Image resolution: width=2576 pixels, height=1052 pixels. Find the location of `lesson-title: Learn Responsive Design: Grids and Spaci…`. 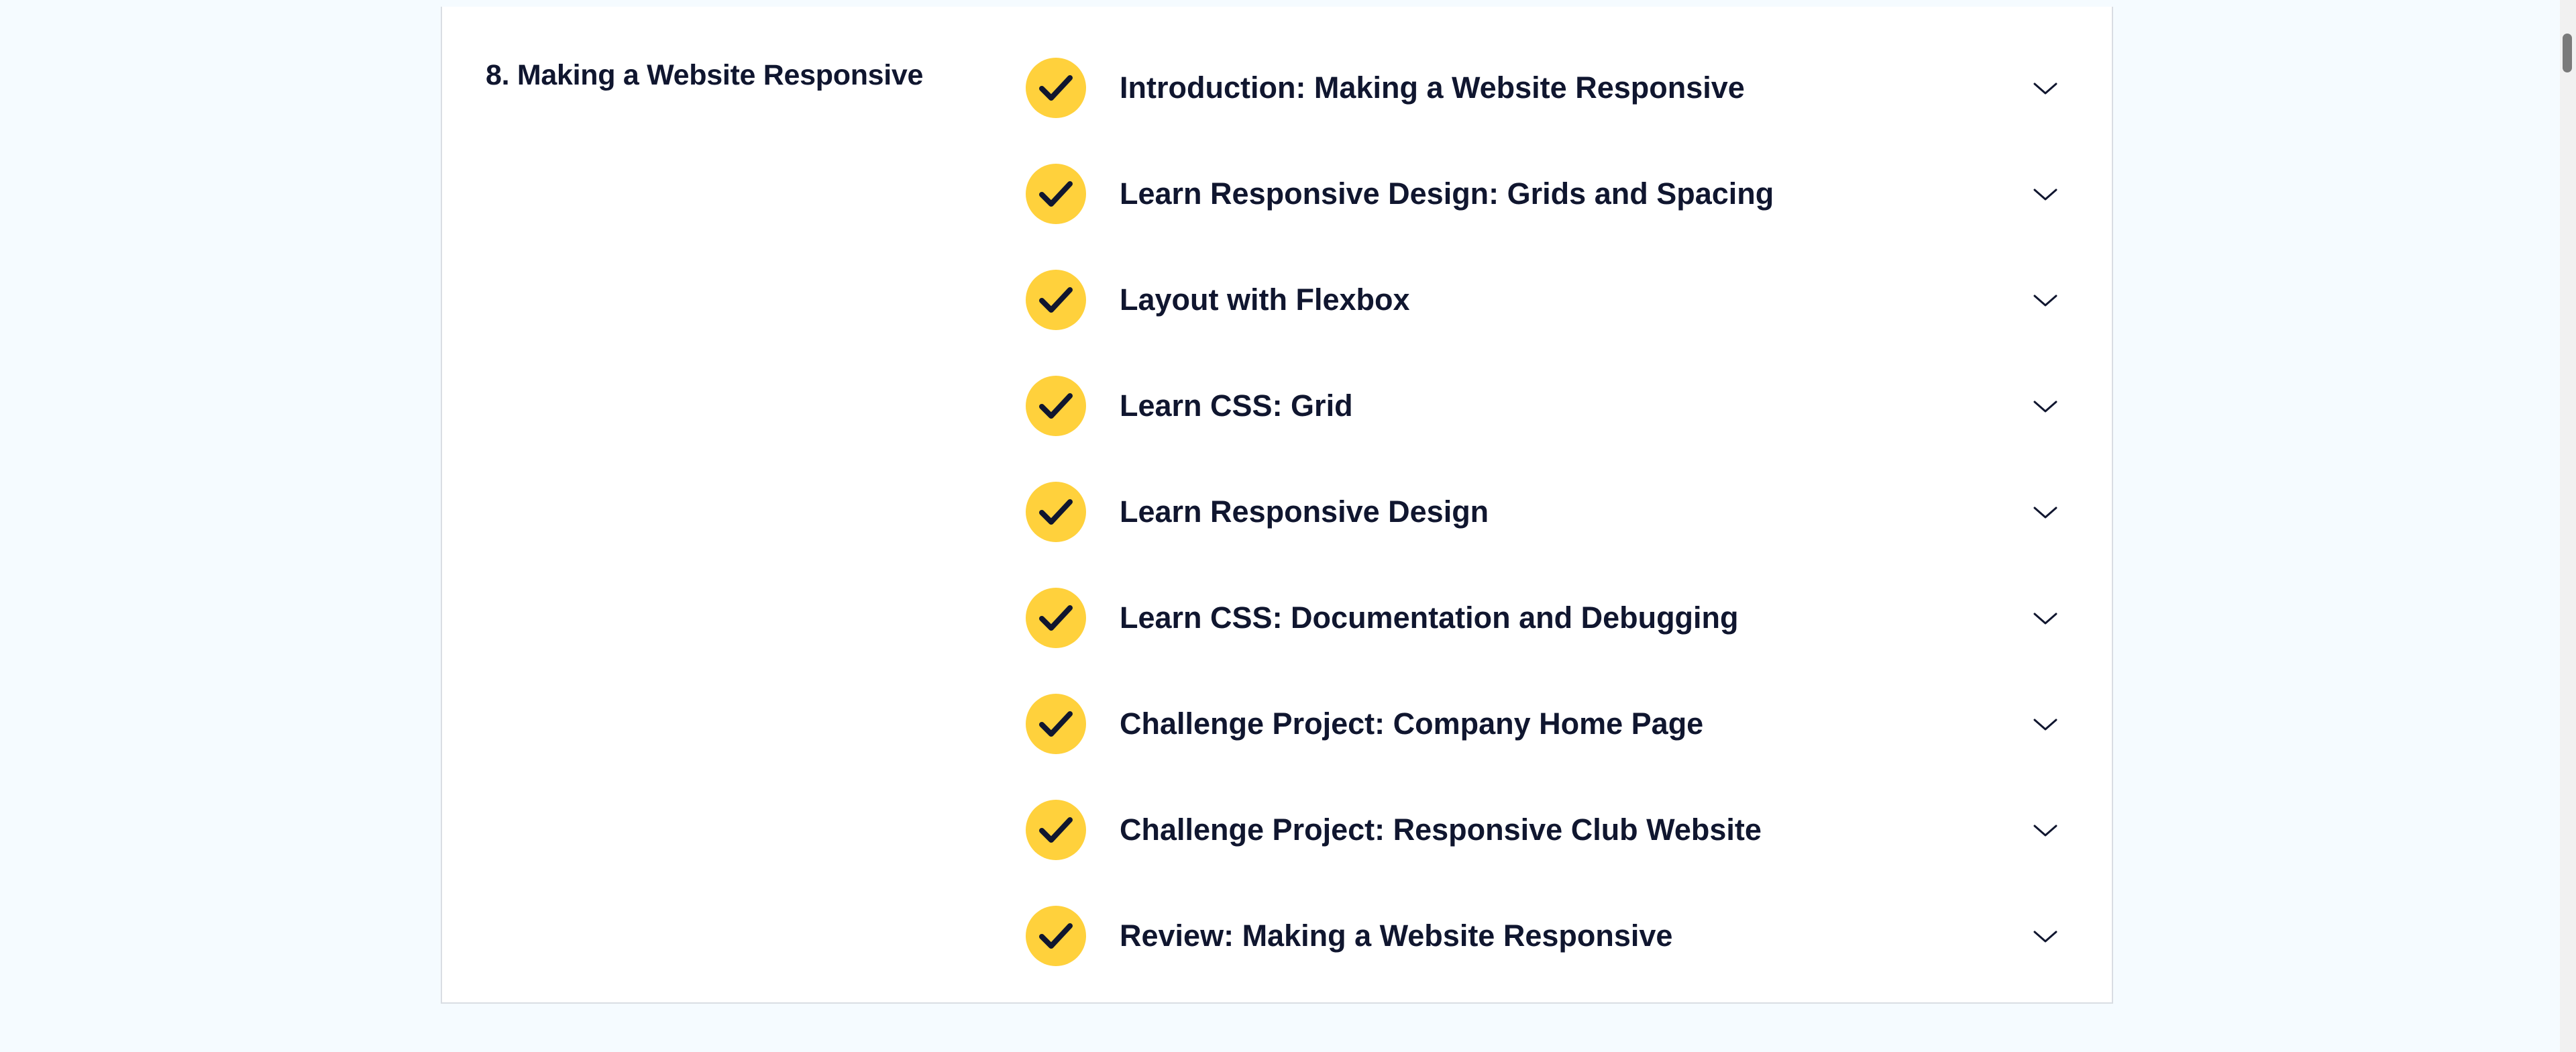

lesson-title: Learn Responsive Design: Grids and Spaci… is located at coordinates (1447, 194).